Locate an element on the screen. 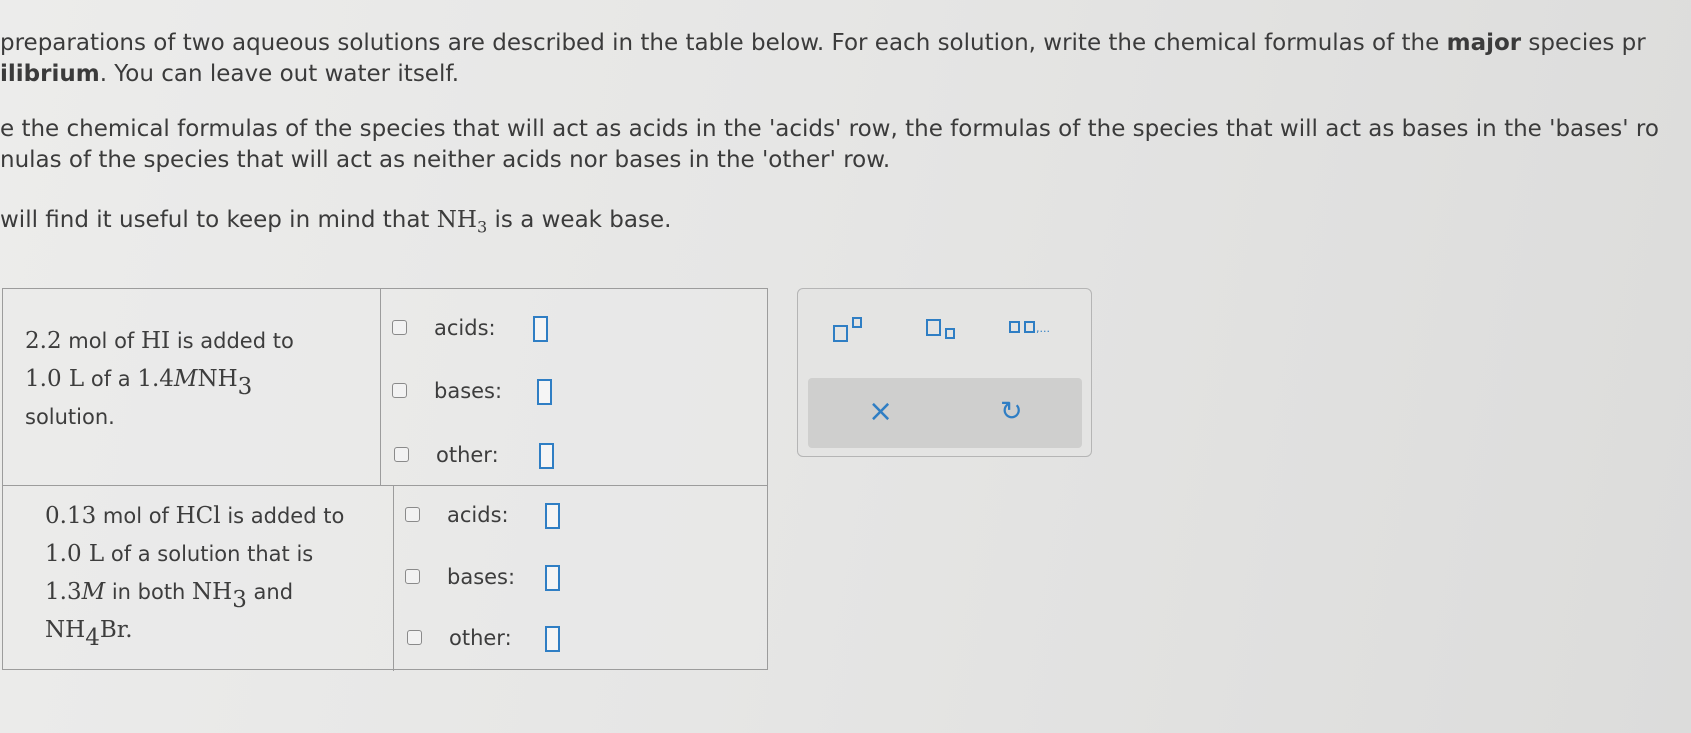 This screenshot has width=1691, height=733. subscript-index-icon is located at coordinates (950, 333).